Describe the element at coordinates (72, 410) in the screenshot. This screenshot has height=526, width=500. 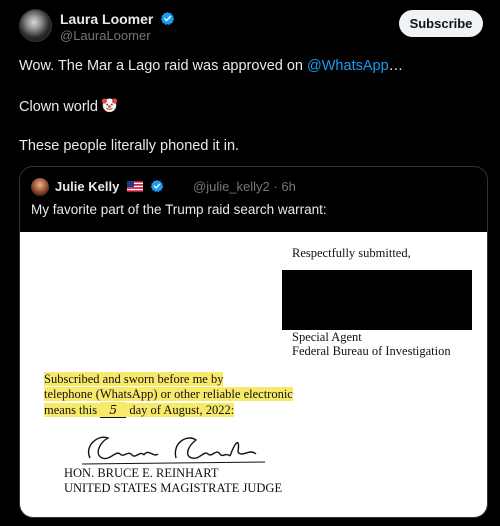
I see `sworn-line-3-start: means this` at that location.